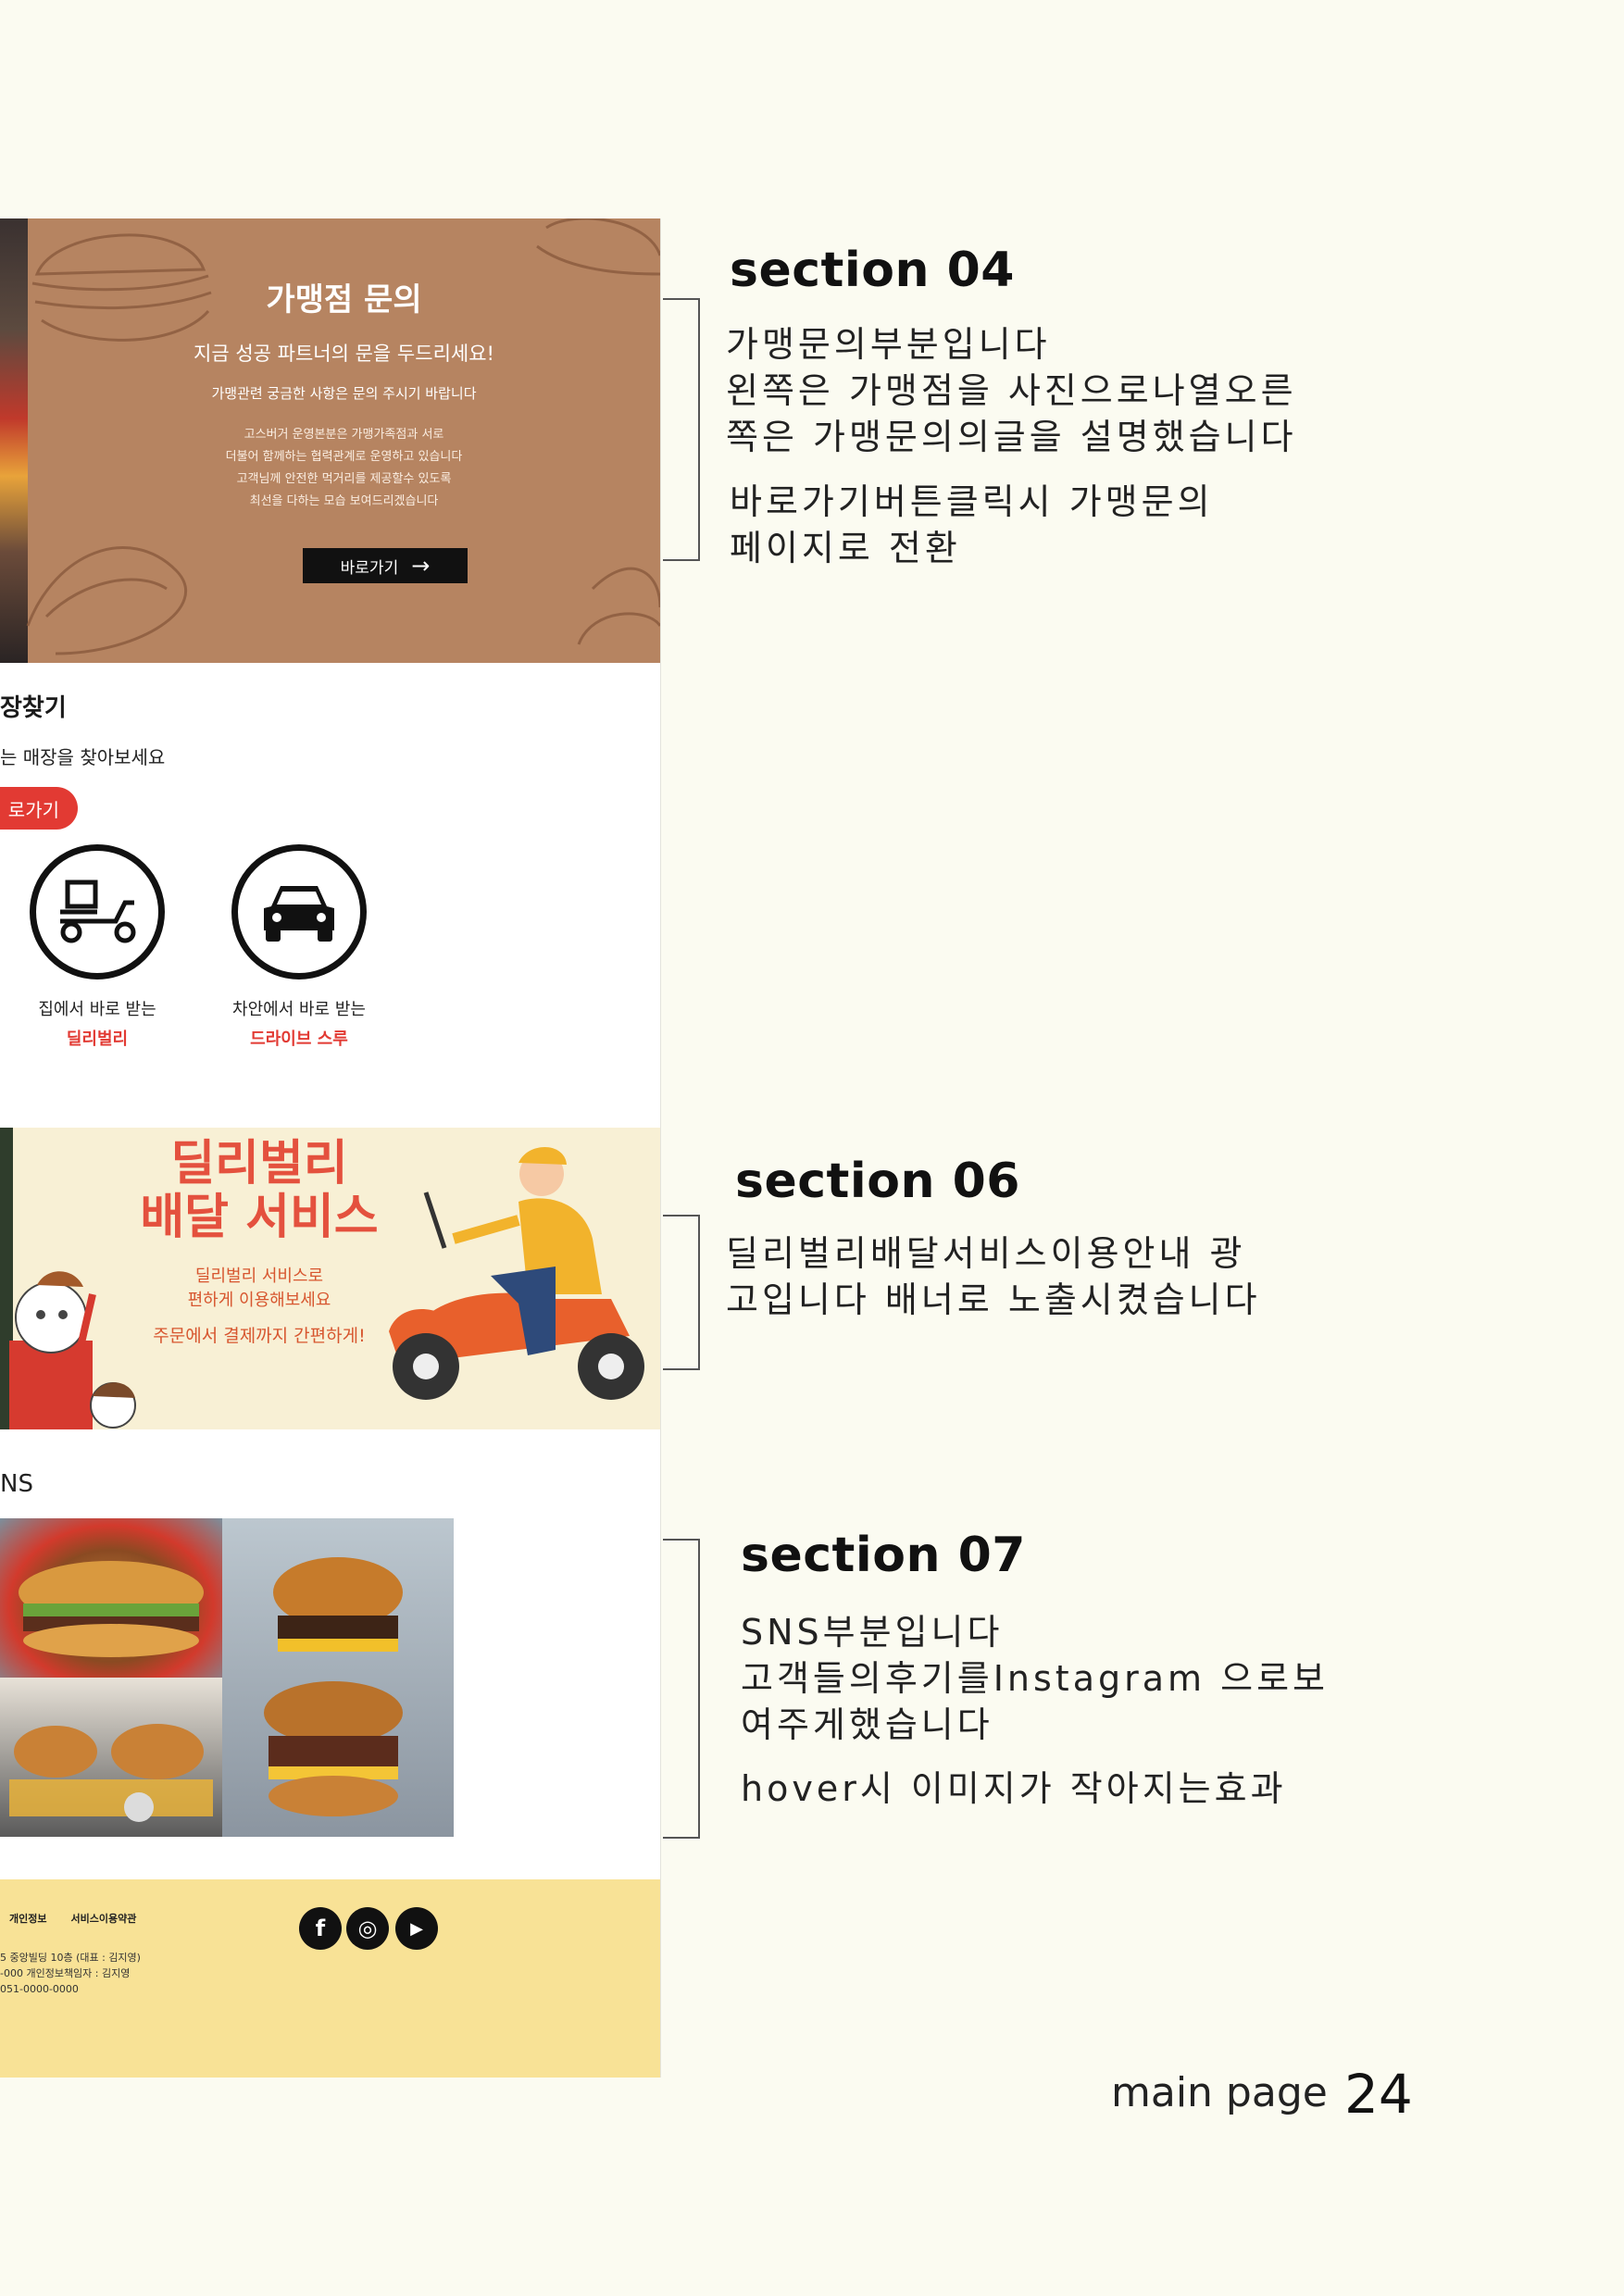  Describe the element at coordinates (97, 912) in the screenshot. I see `scooter-icon` at that location.